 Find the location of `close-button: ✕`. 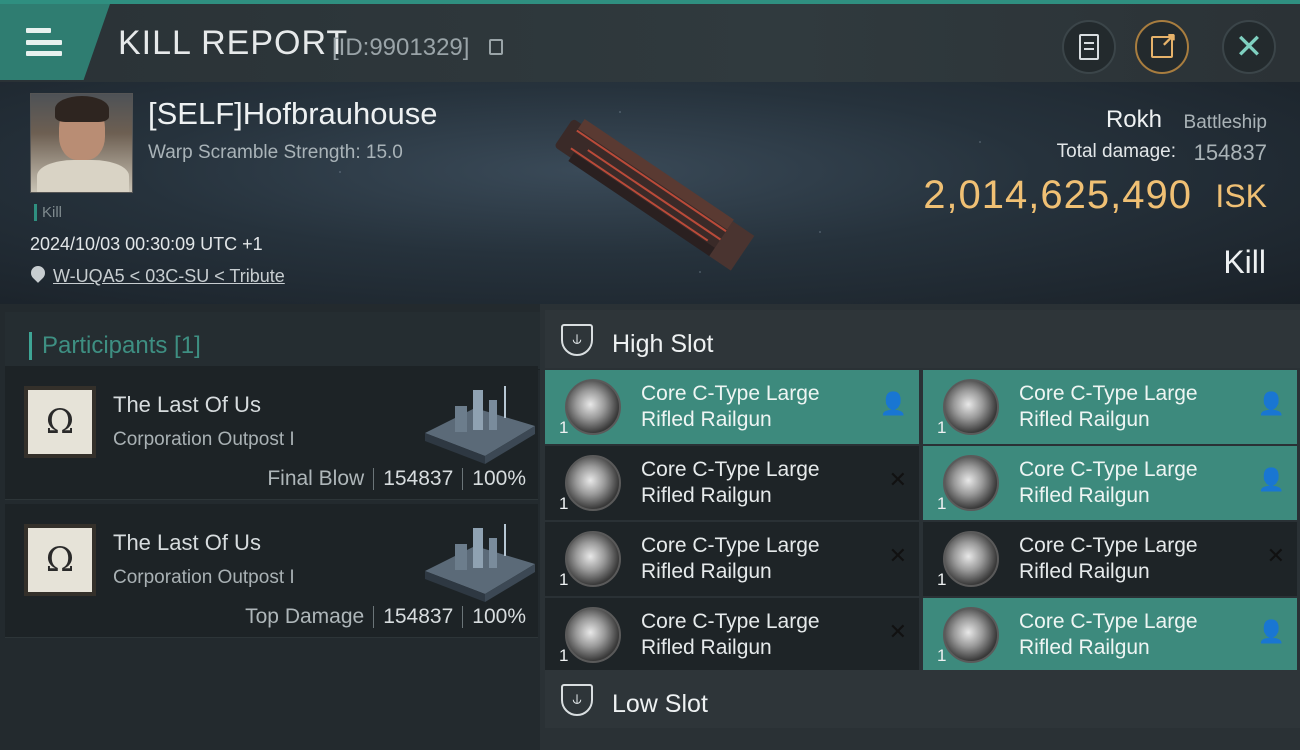

close-button: ✕ is located at coordinates (1249, 47).